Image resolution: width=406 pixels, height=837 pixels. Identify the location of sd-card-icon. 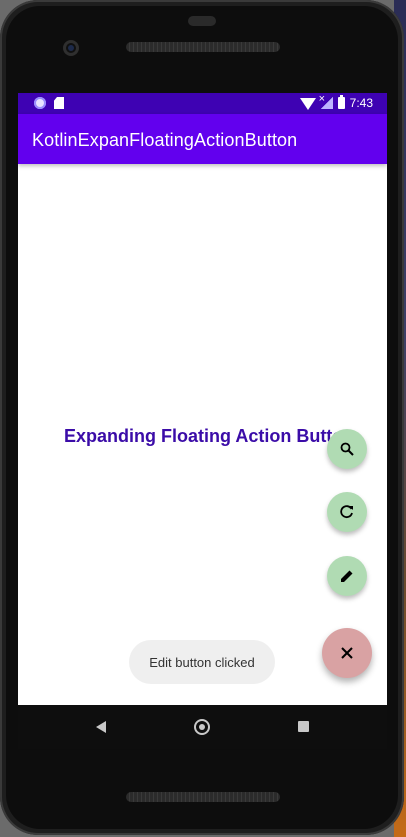
(59, 103).